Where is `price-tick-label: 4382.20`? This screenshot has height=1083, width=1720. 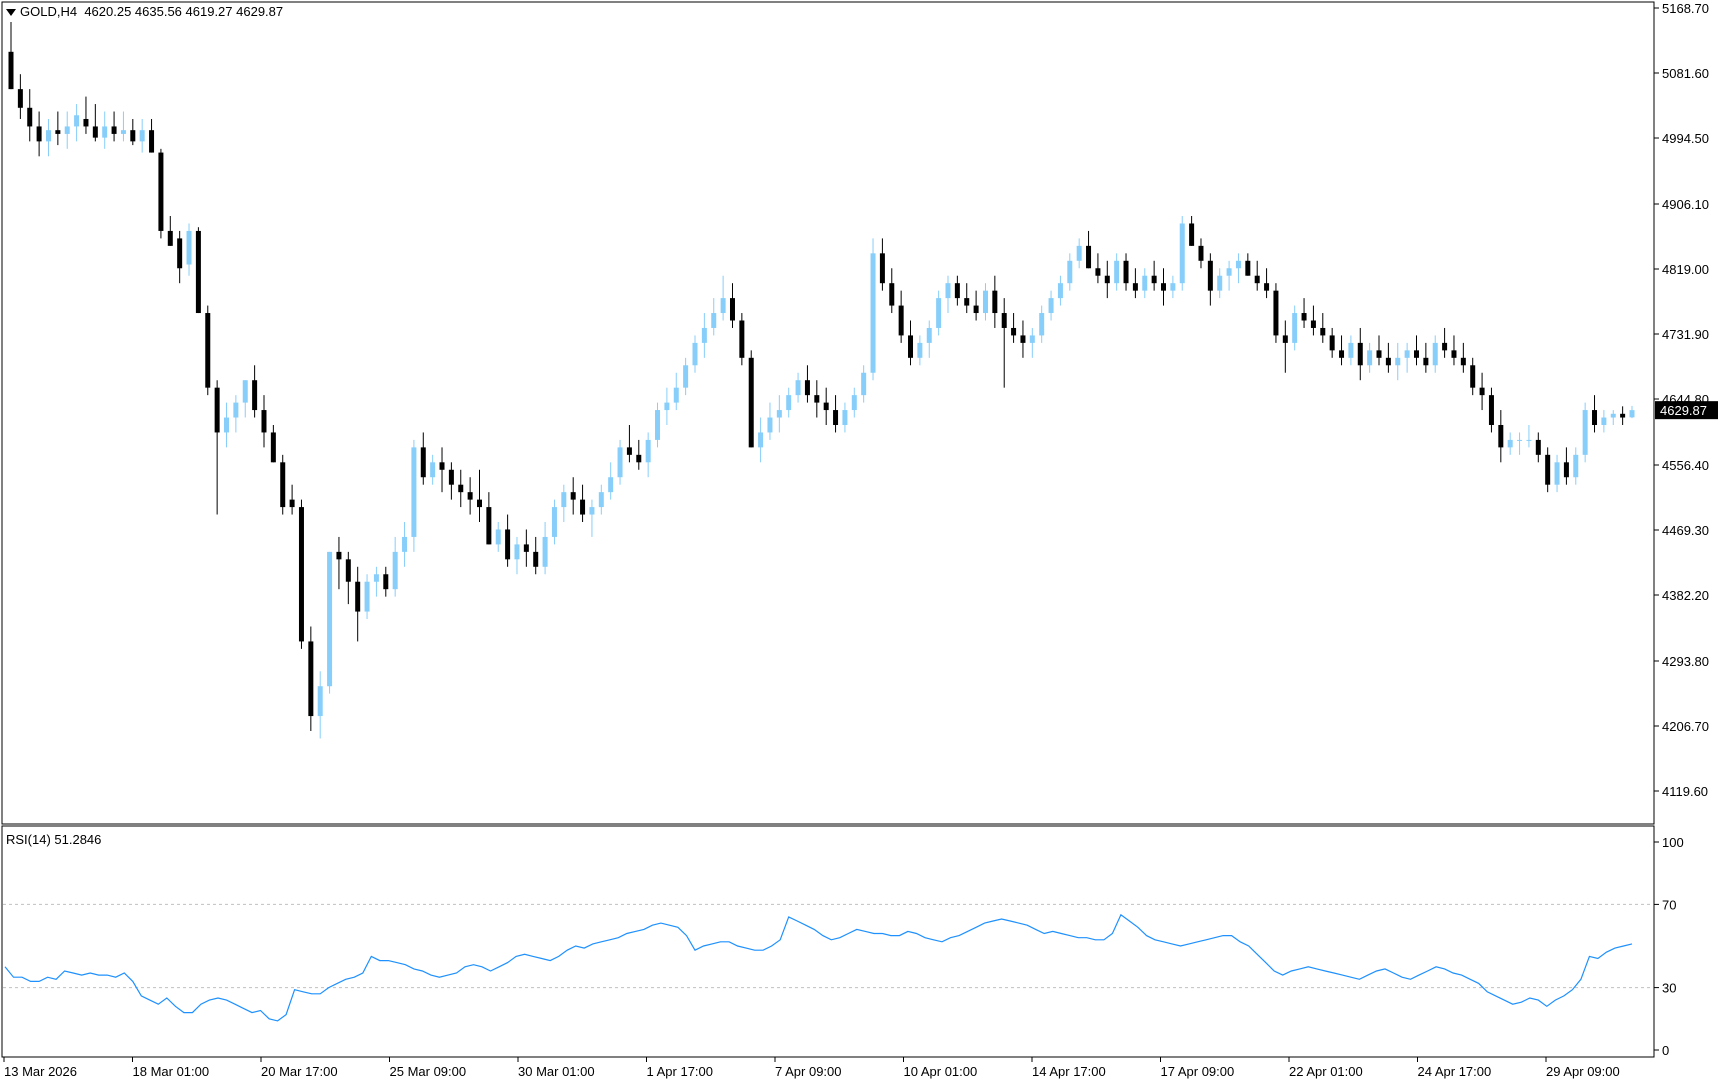 price-tick-label: 4382.20 is located at coordinates (1685, 595).